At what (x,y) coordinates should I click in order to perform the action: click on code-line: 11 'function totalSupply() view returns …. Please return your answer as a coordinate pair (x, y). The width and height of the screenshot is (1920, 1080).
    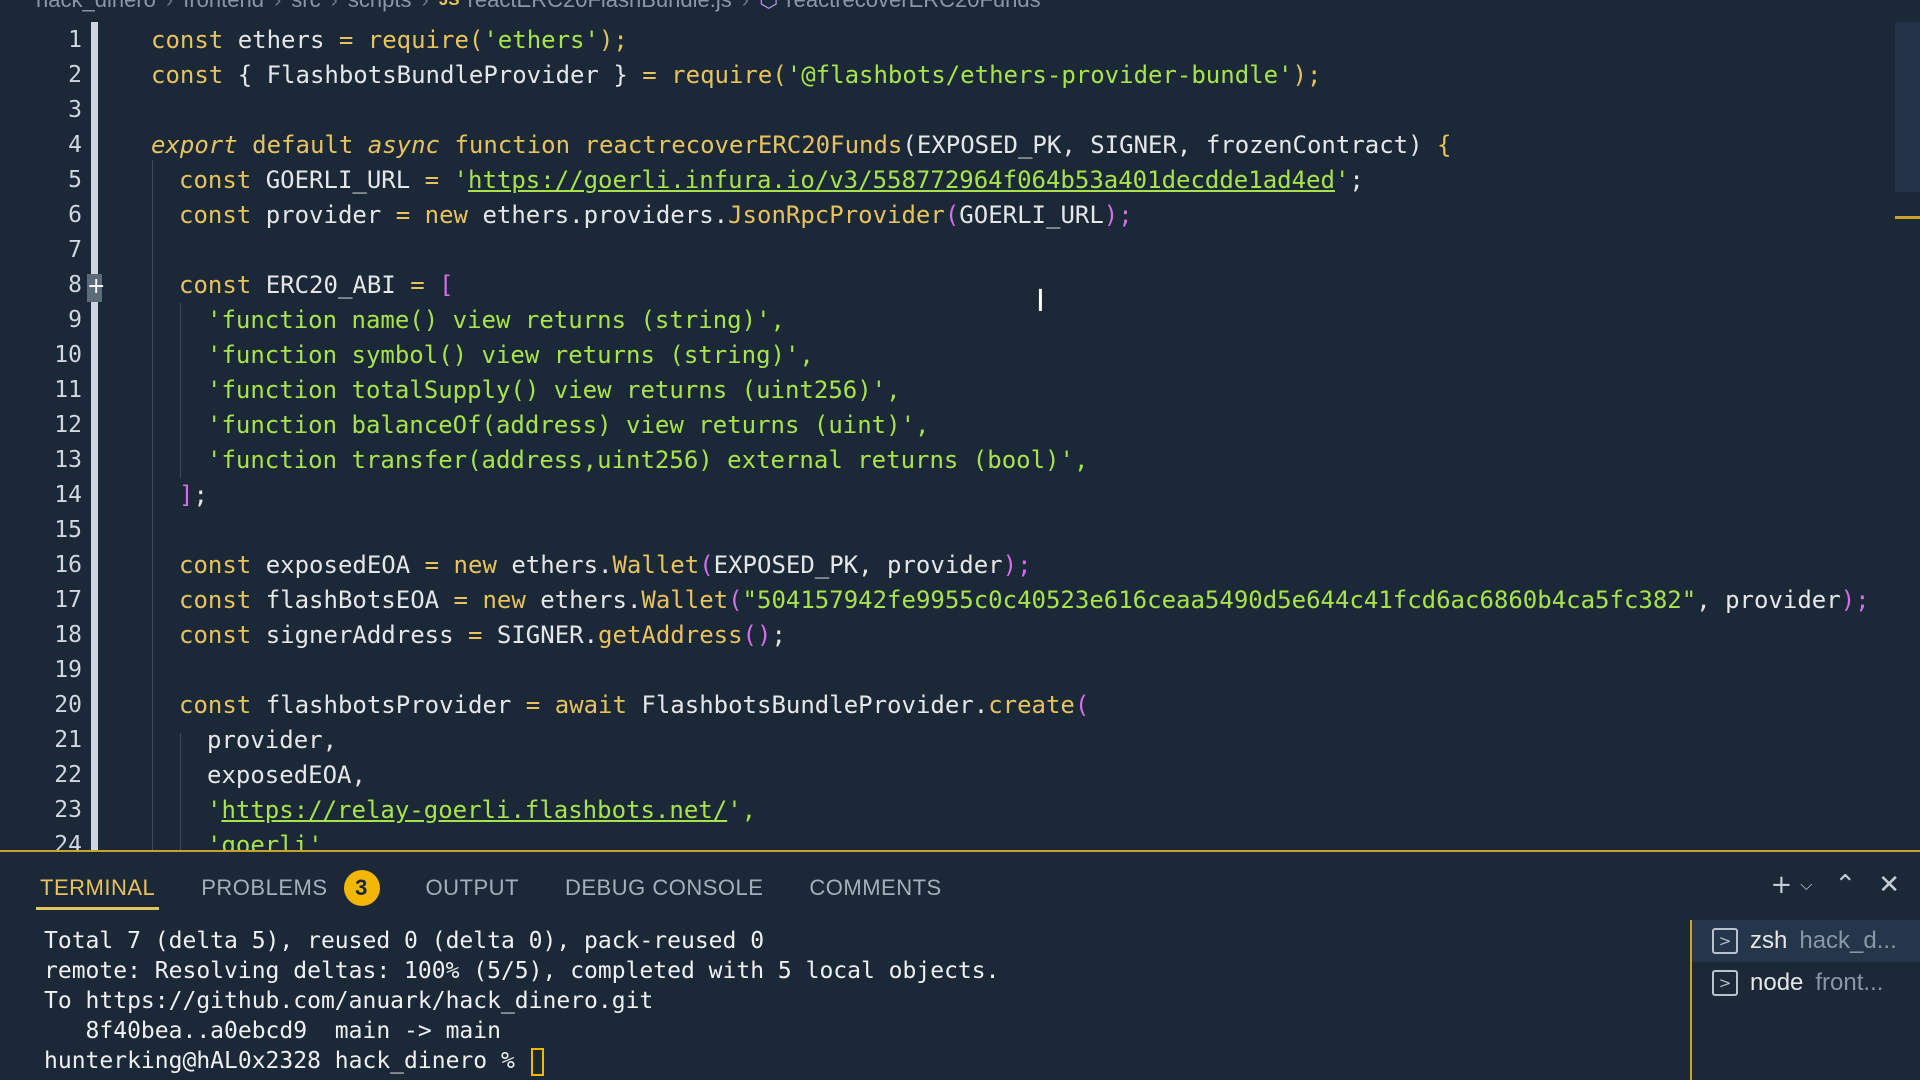
    Looking at the image, I should click on (950, 389).